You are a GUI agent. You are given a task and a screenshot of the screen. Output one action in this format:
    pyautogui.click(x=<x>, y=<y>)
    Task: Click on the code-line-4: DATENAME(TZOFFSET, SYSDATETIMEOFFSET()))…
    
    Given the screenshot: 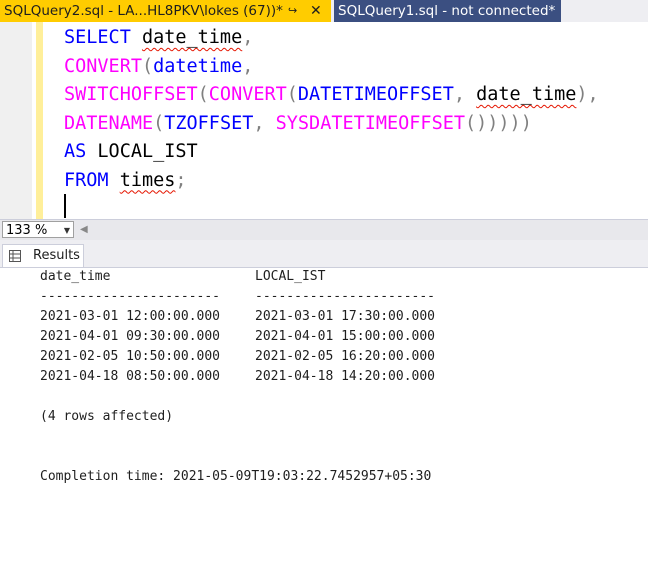 What is the action you would take?
    pyautogui.click(x=331, y=124)
    